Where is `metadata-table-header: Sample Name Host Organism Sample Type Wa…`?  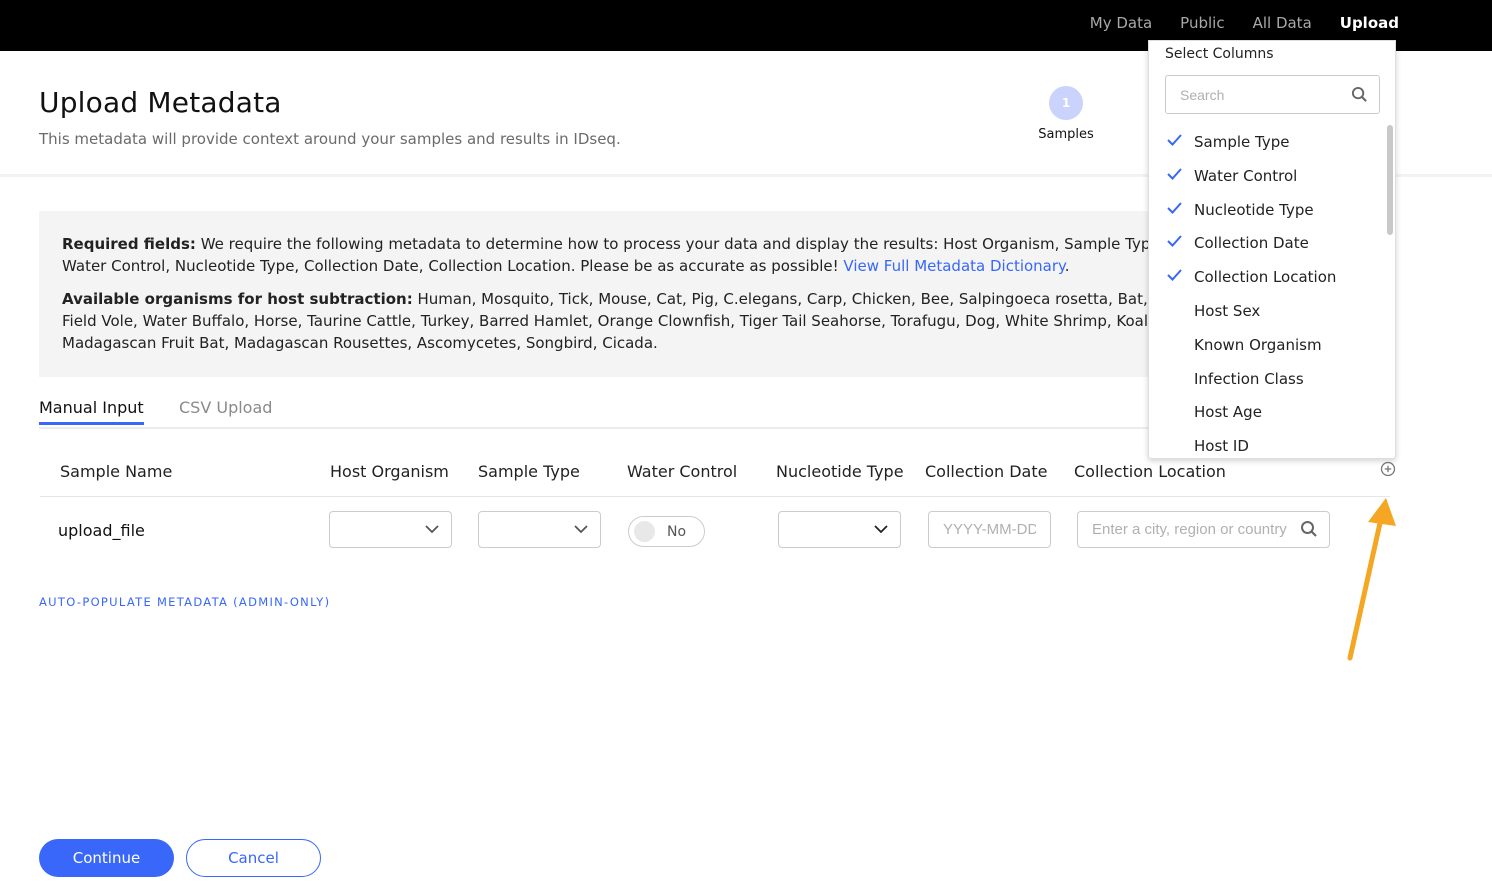
metadata-table-header: Sample Name Host Organism Sample Type Wa… is located at coordinates (715, 476).